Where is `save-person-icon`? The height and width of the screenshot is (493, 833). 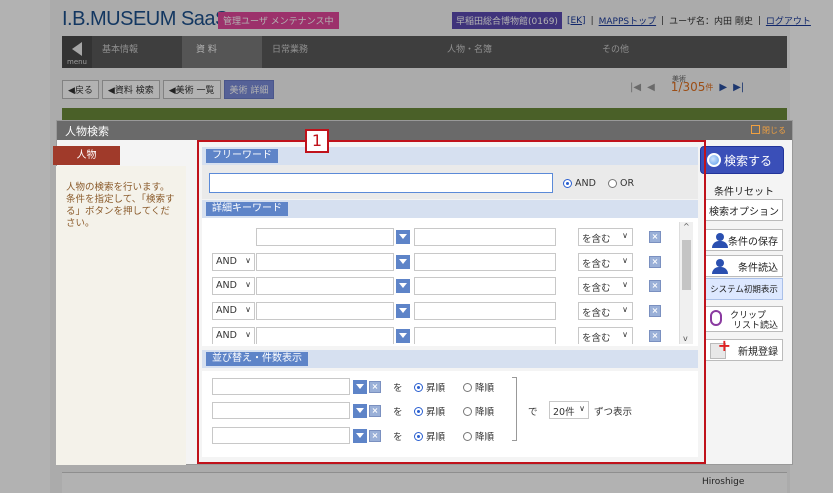
save-person-icon is located at coordinates (720, 240).